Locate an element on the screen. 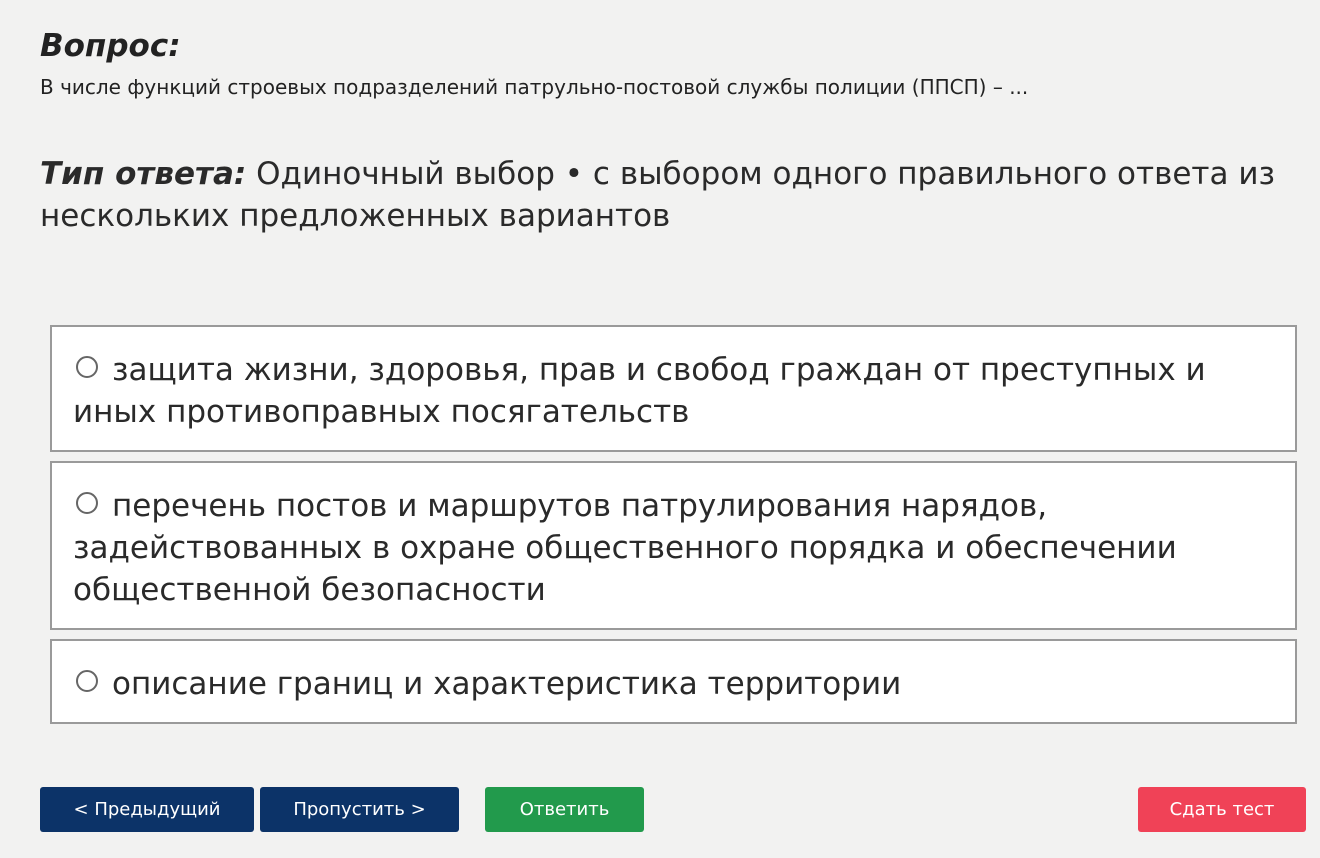  previous-button: < Предыдущий is located at coordinates (147, 809).